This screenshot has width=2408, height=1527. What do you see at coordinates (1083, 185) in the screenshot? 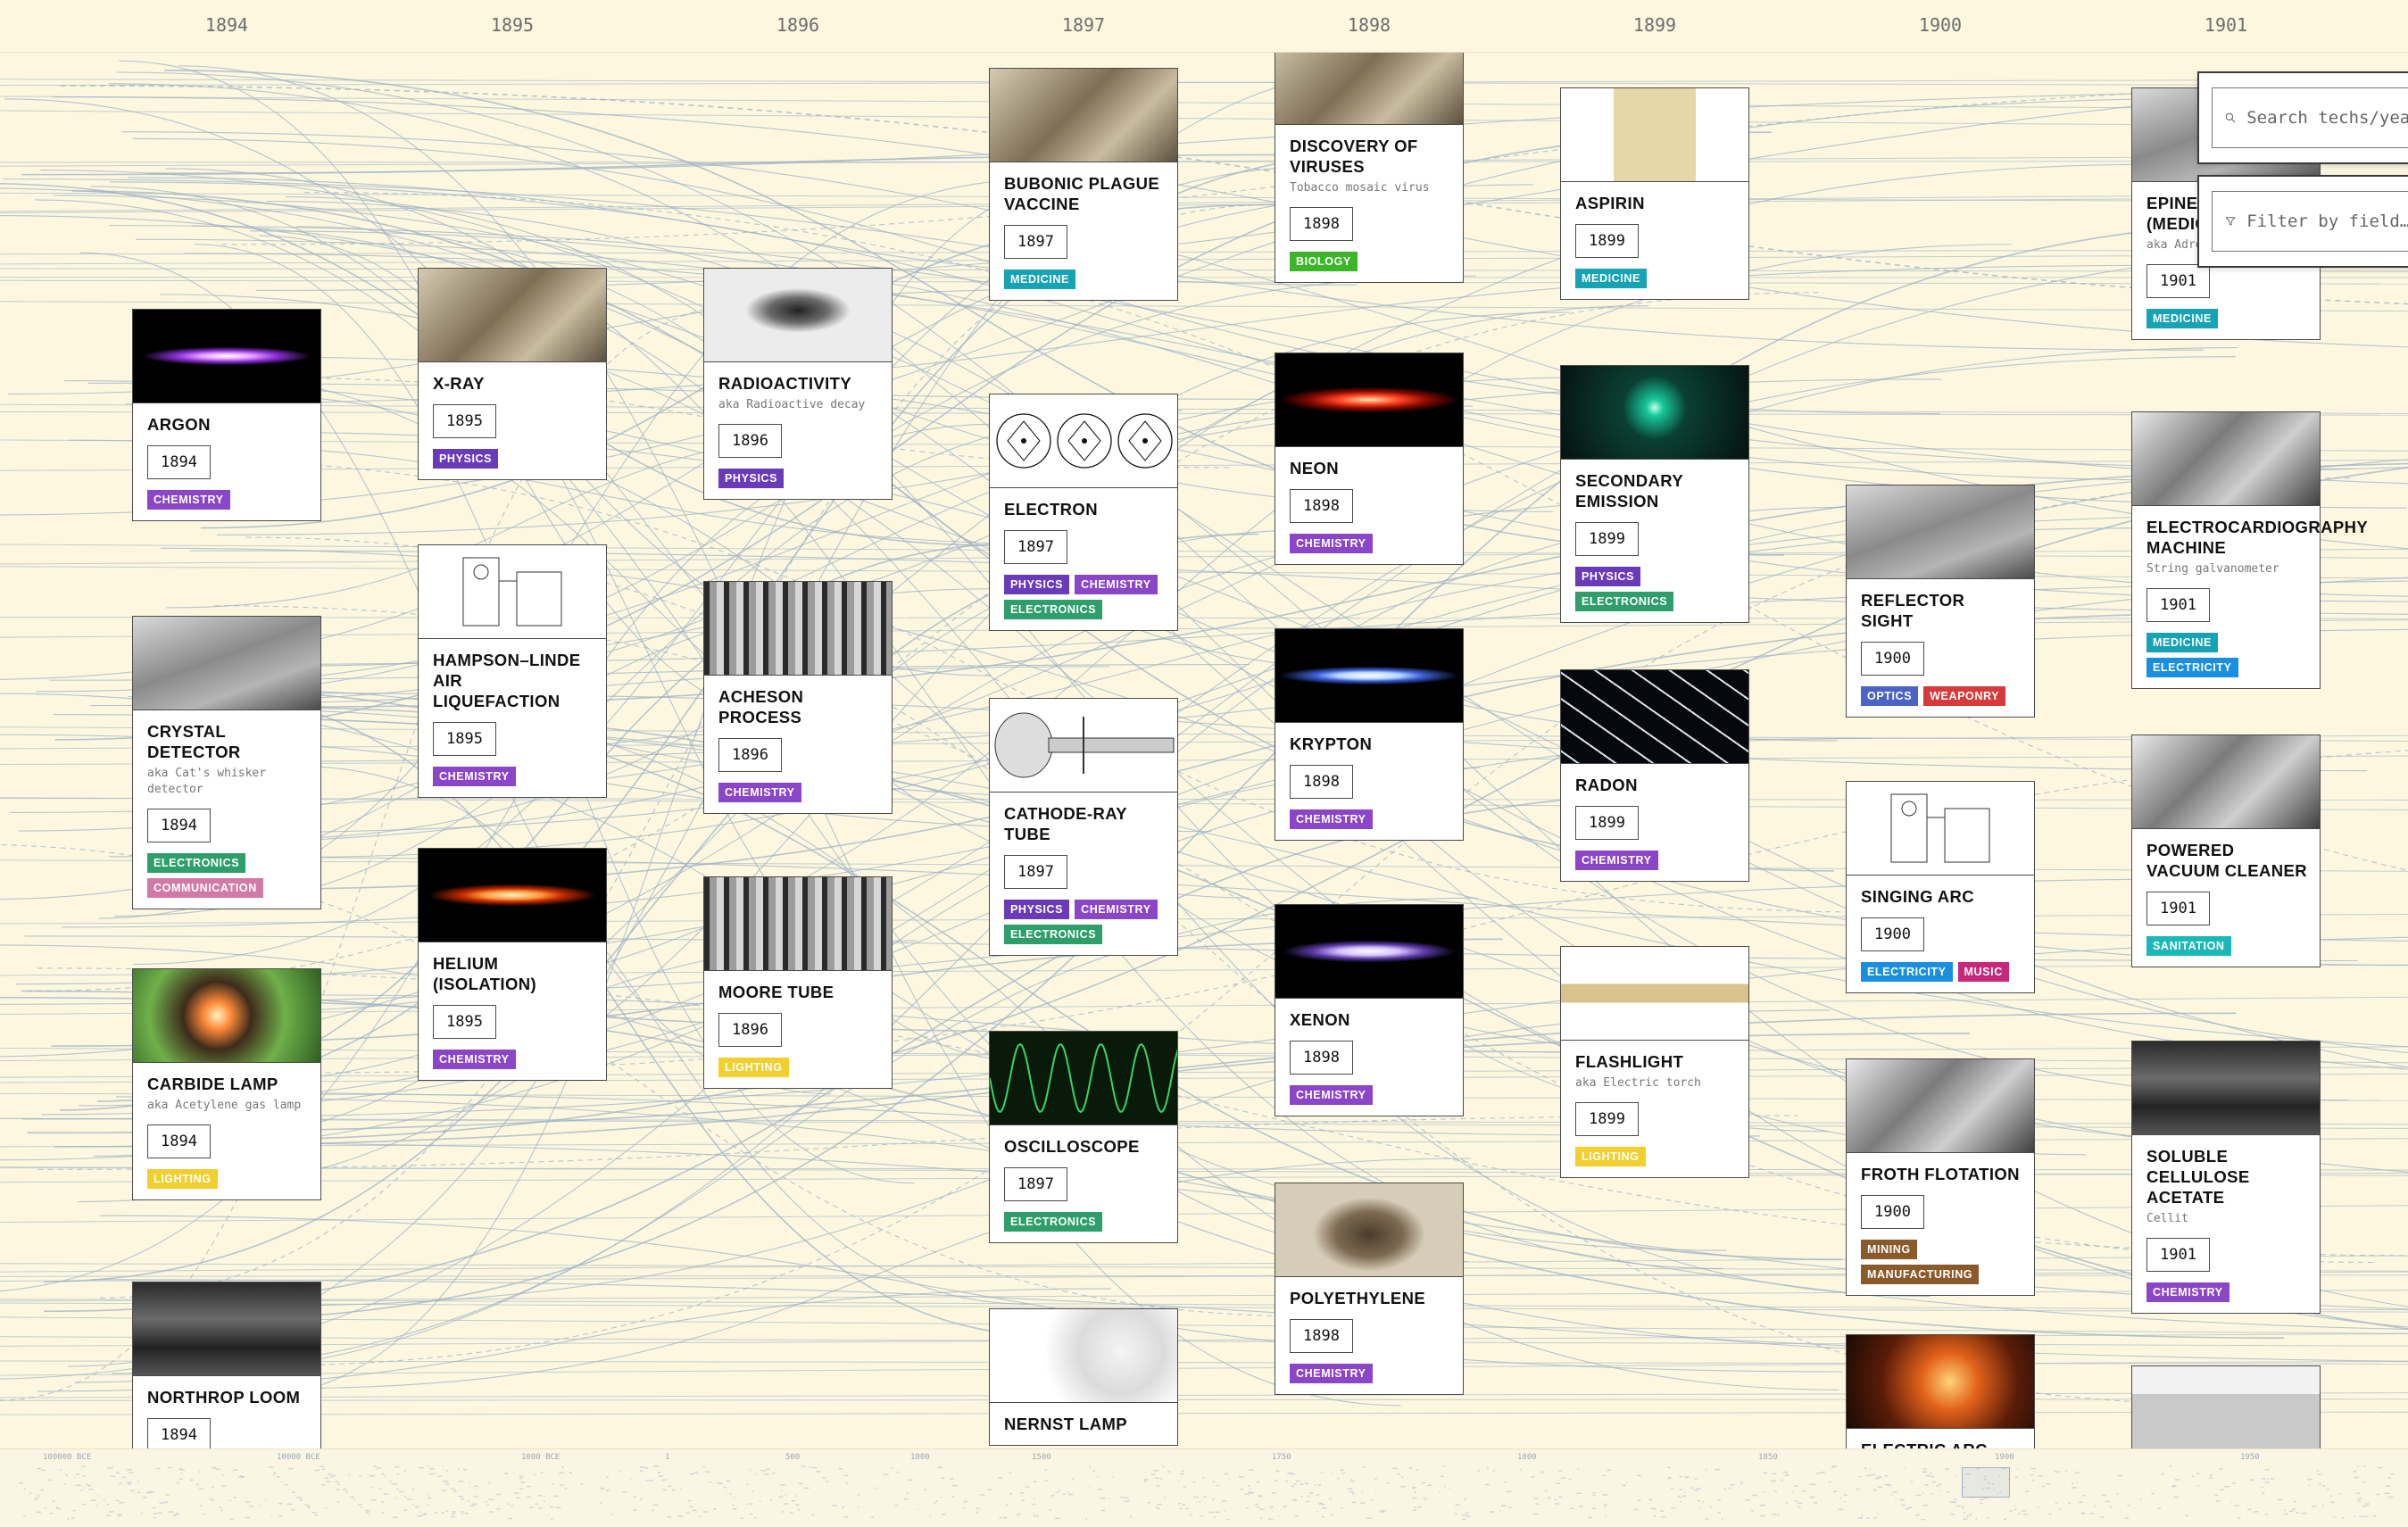
I see `tech-card-bubonic: Bubonic Plague Vaccine1897MEDICINE` at bounding box center [1083, 185].